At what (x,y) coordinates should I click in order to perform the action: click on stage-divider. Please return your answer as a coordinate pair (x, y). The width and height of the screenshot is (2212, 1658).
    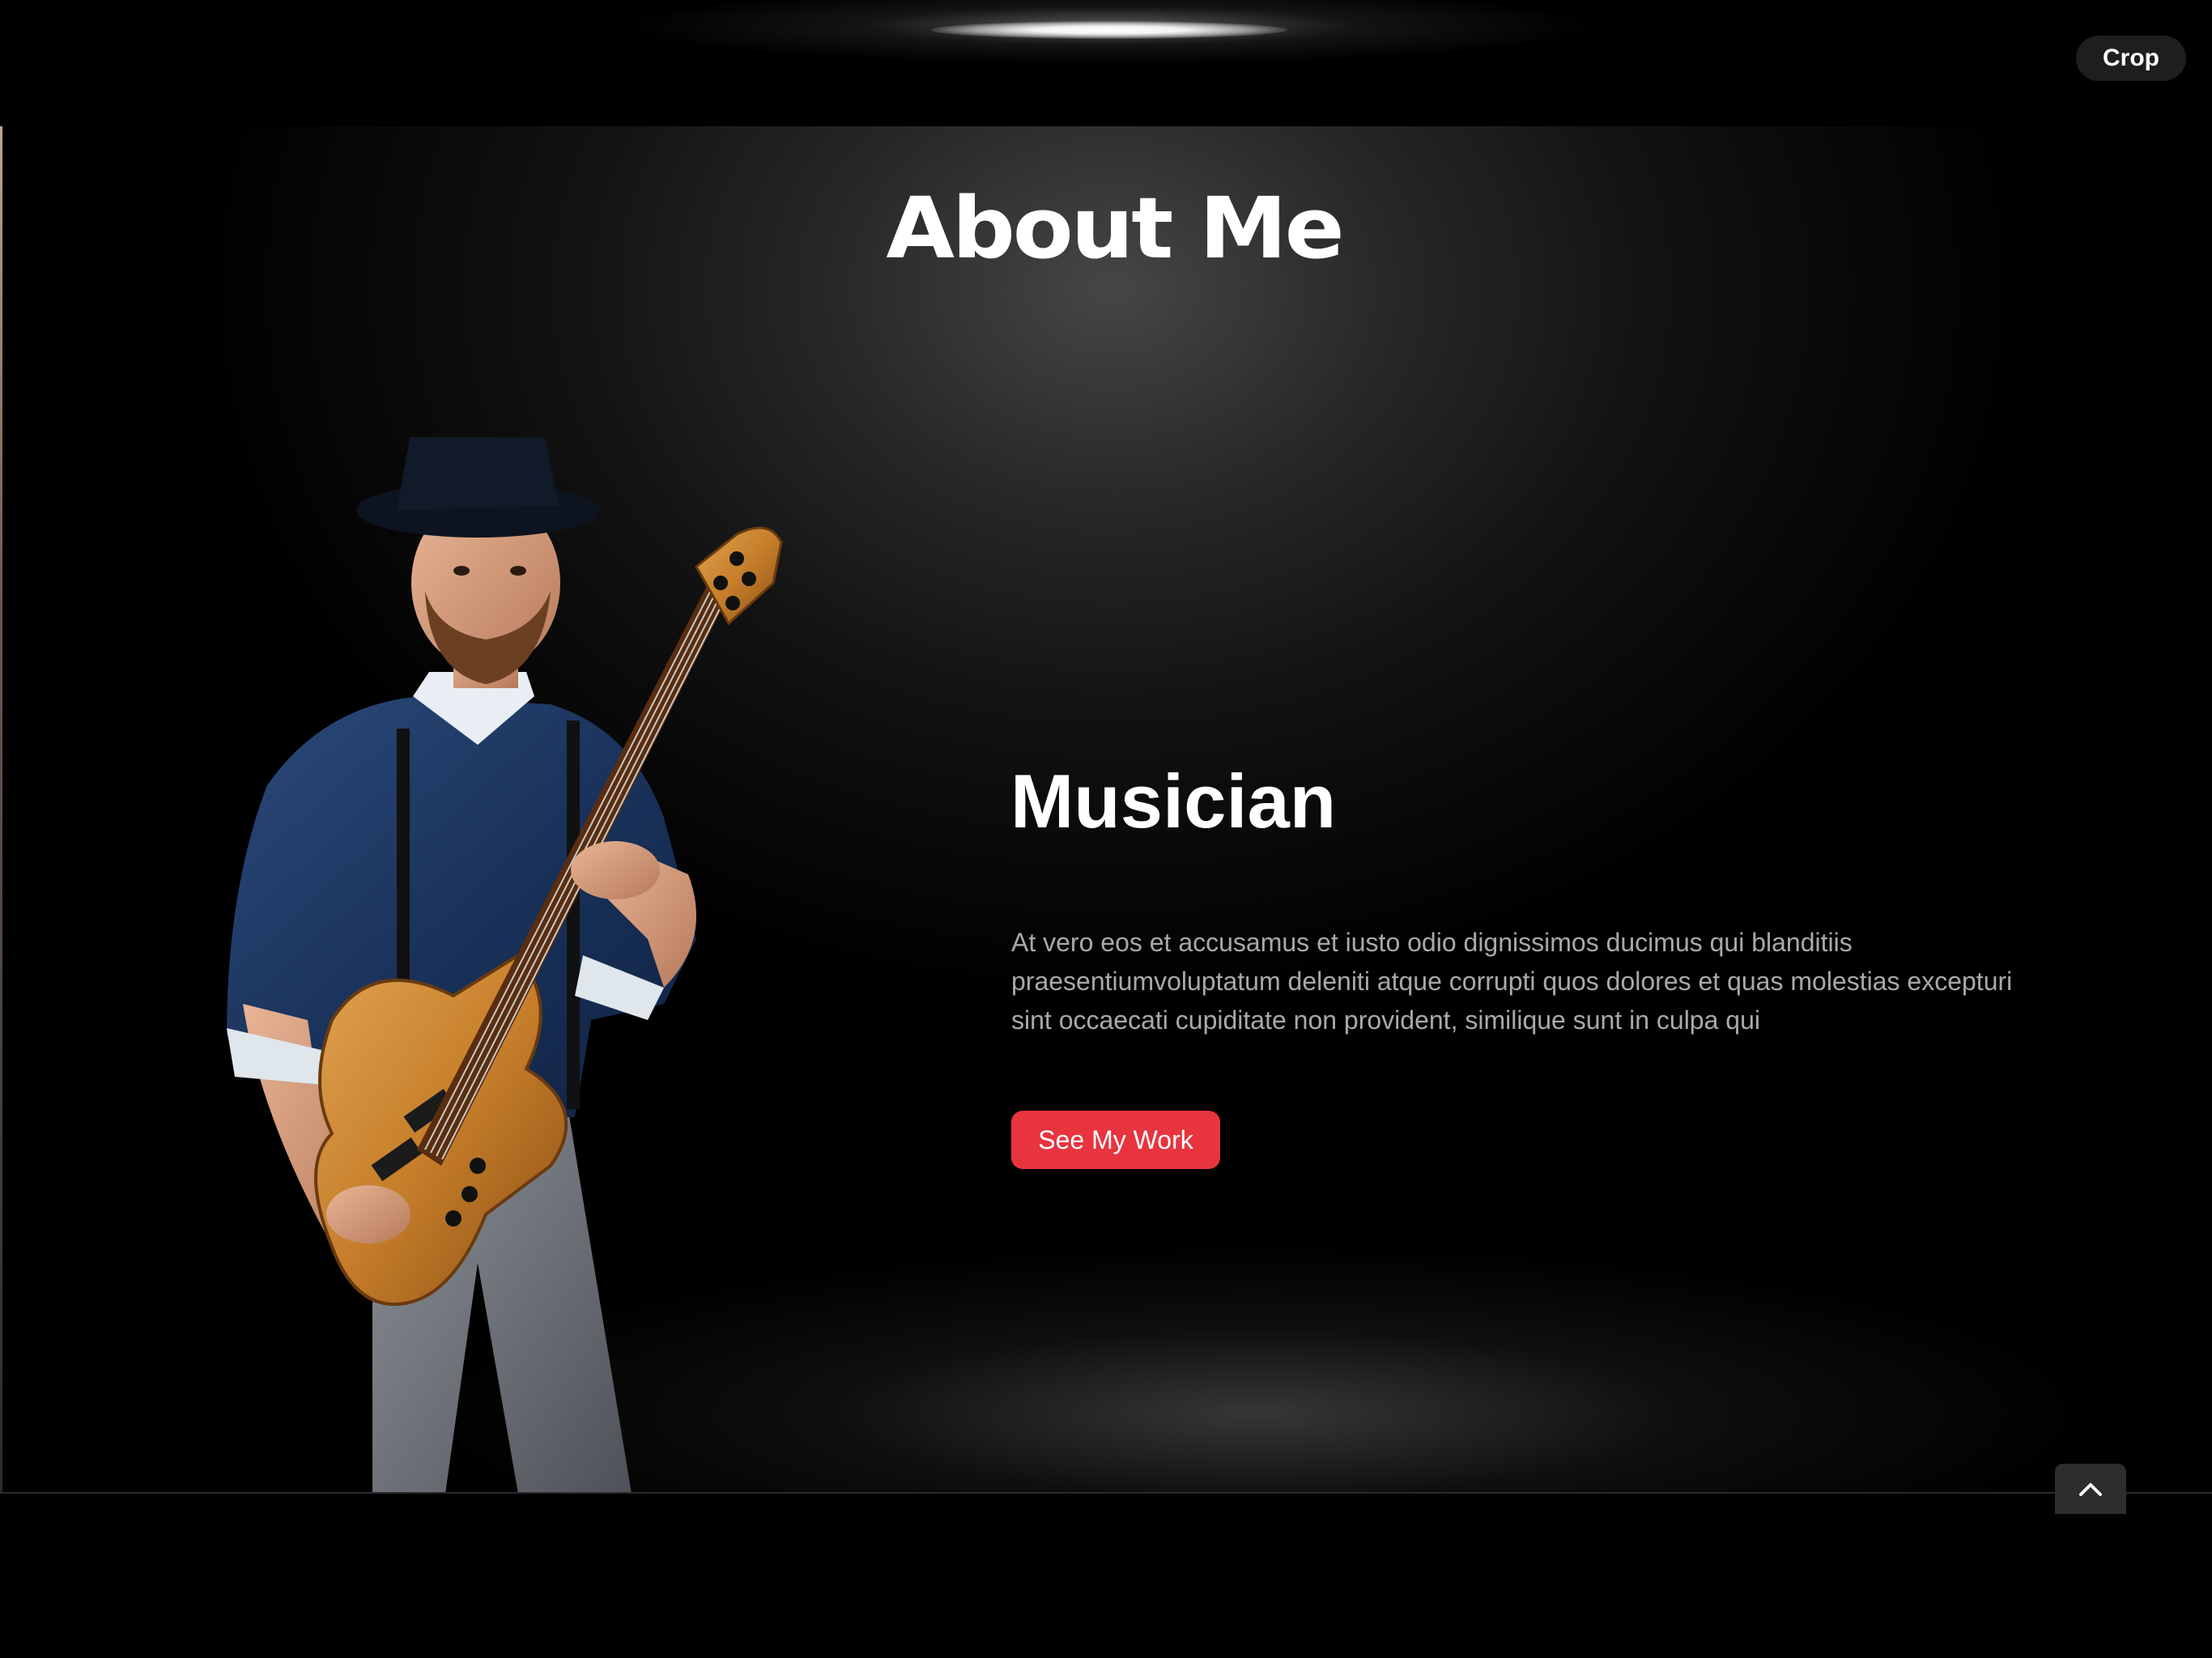
    Looking at the image, I should click on (1106, 1493).